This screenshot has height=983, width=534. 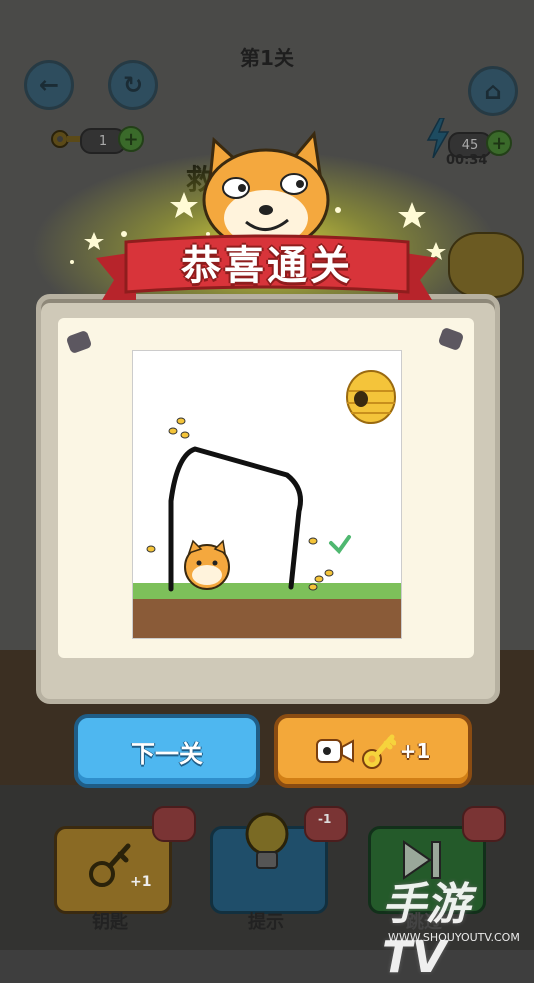 I want to click on watch-video-reward-button: +1, so click(x=373, y=751).